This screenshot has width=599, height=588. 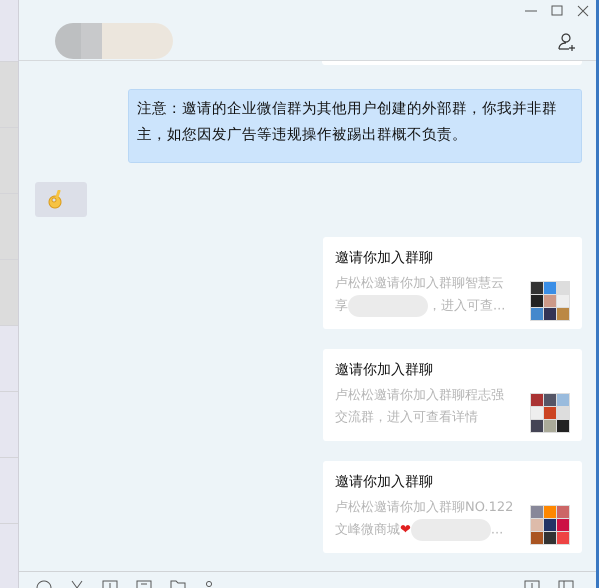 I want to click on message-bubble: 注意：邀请的企业微信群为其他用户创建的外部群，你我并非群主，如您因发广告等违规操作被踢出群概不负责。, so click(x=355, y=126).